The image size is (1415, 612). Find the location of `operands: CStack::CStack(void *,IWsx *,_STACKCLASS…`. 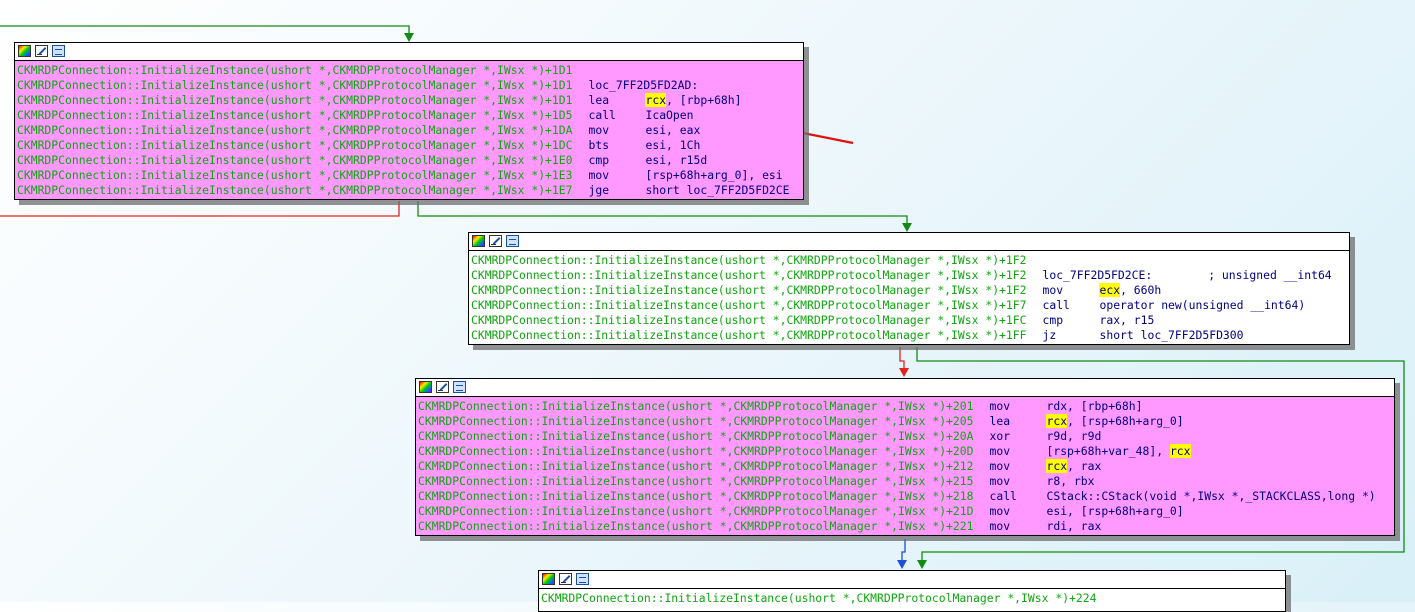

operands: CStack::CStack(void *,IWsx *,_STACKCLASS… is located at coordinates (1210, 496).